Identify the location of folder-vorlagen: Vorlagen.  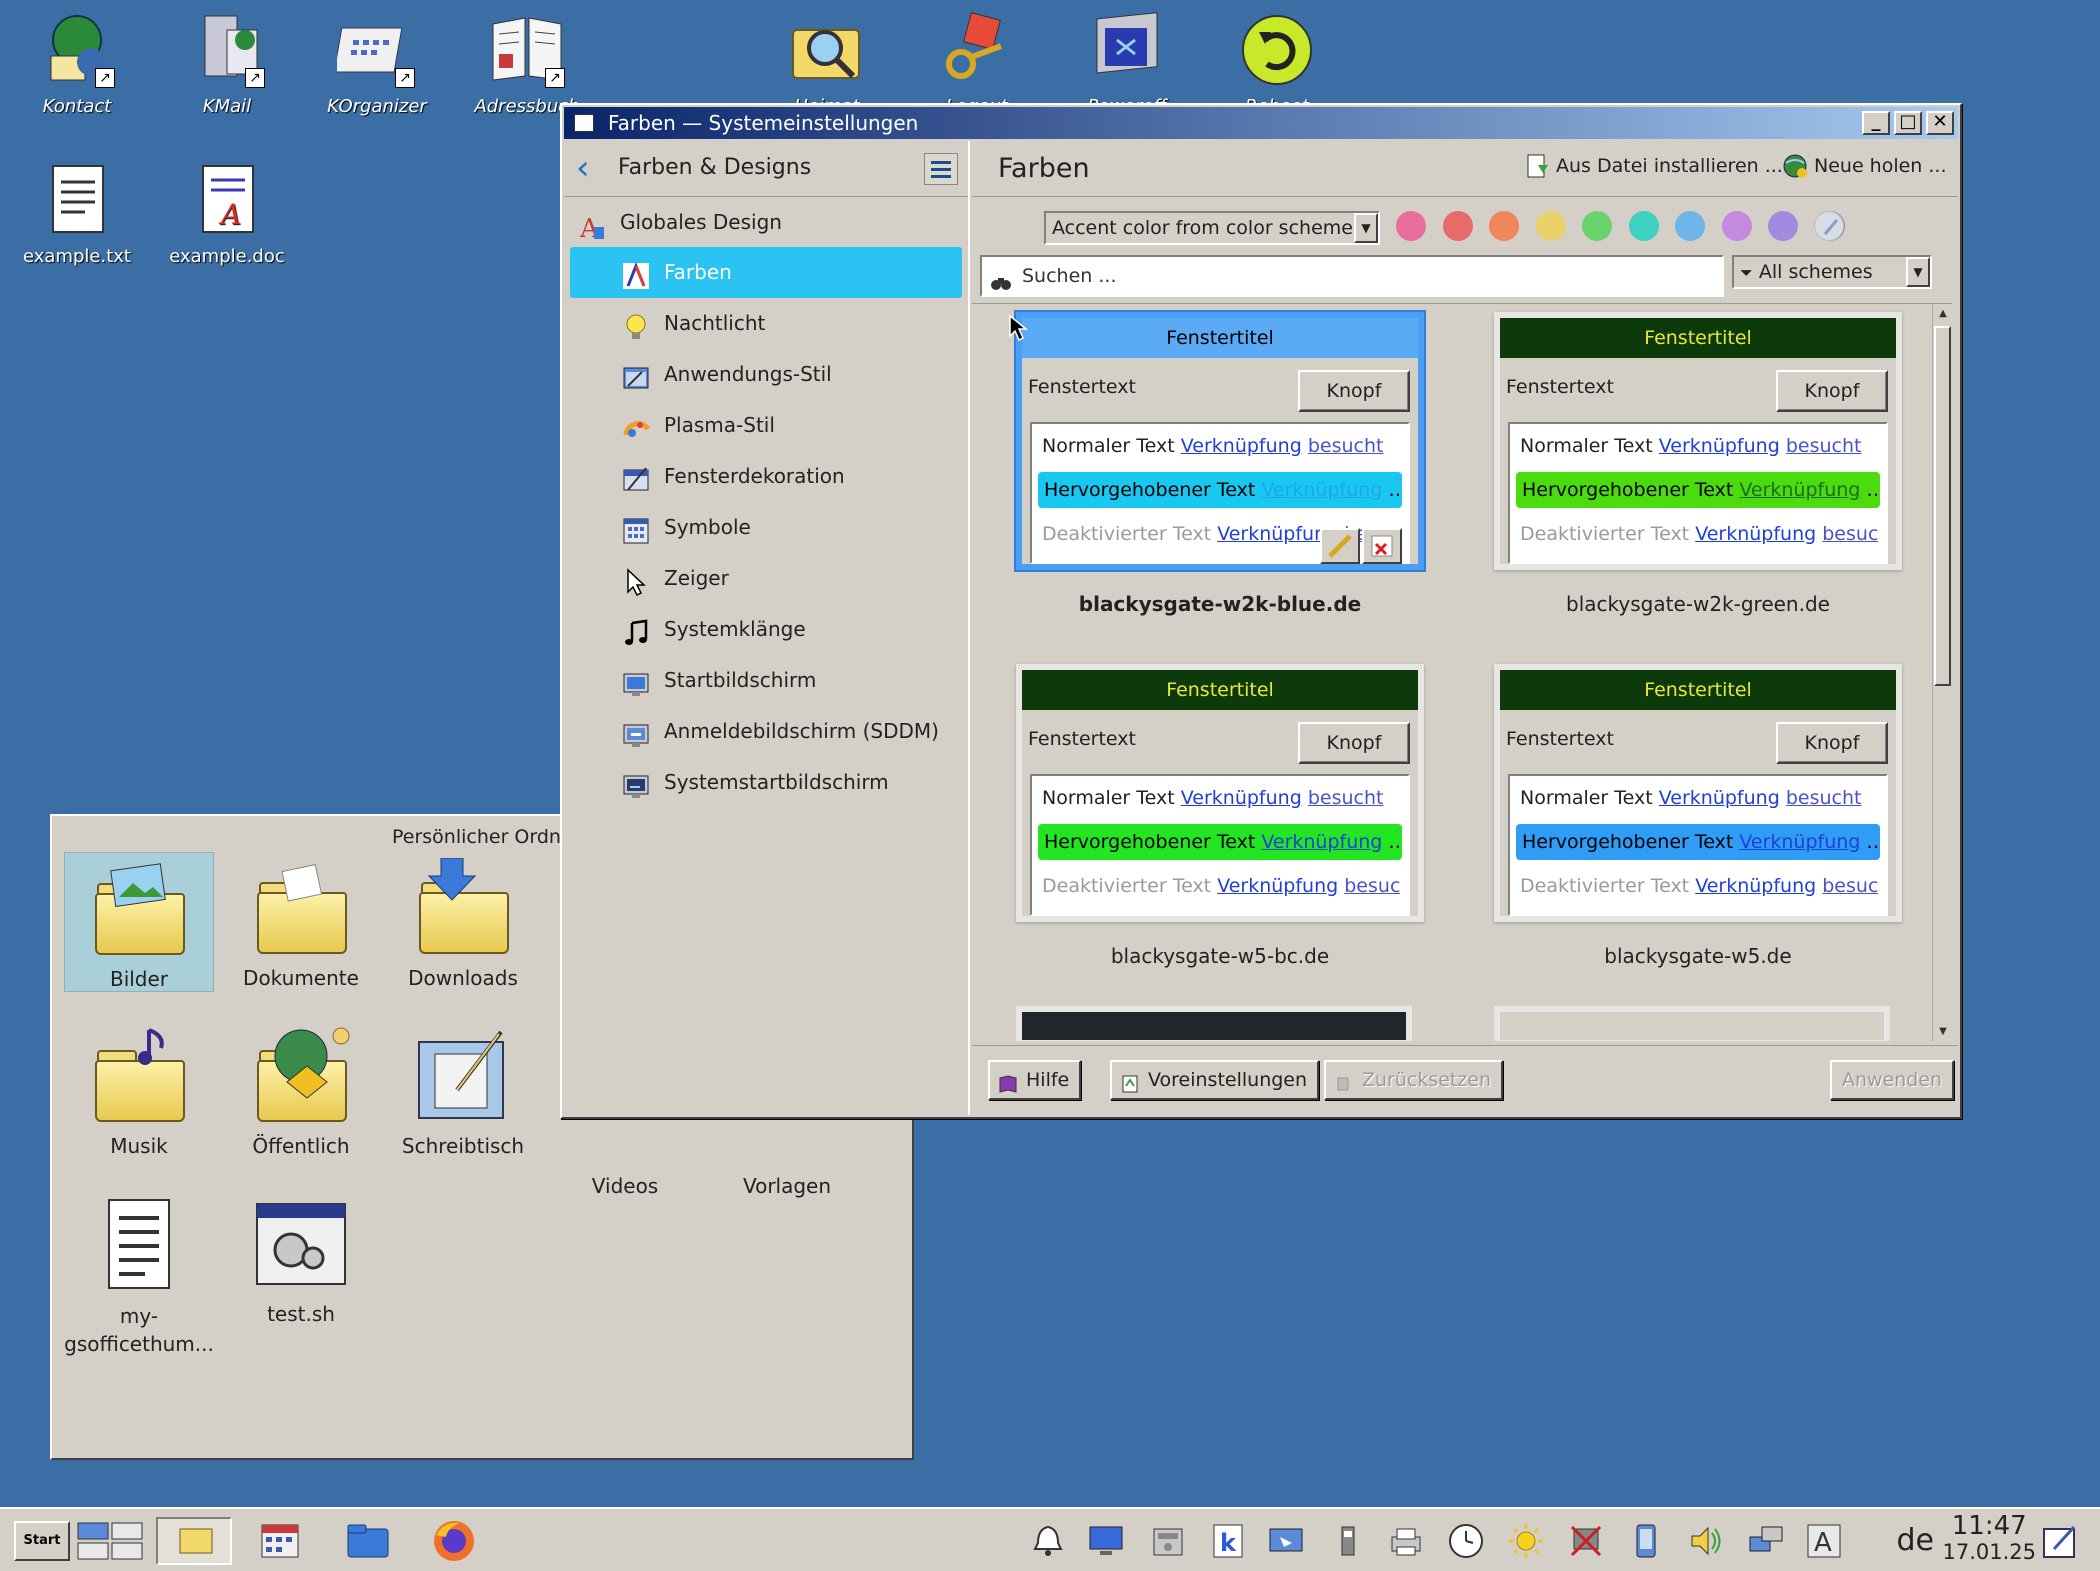
(787, 1189).